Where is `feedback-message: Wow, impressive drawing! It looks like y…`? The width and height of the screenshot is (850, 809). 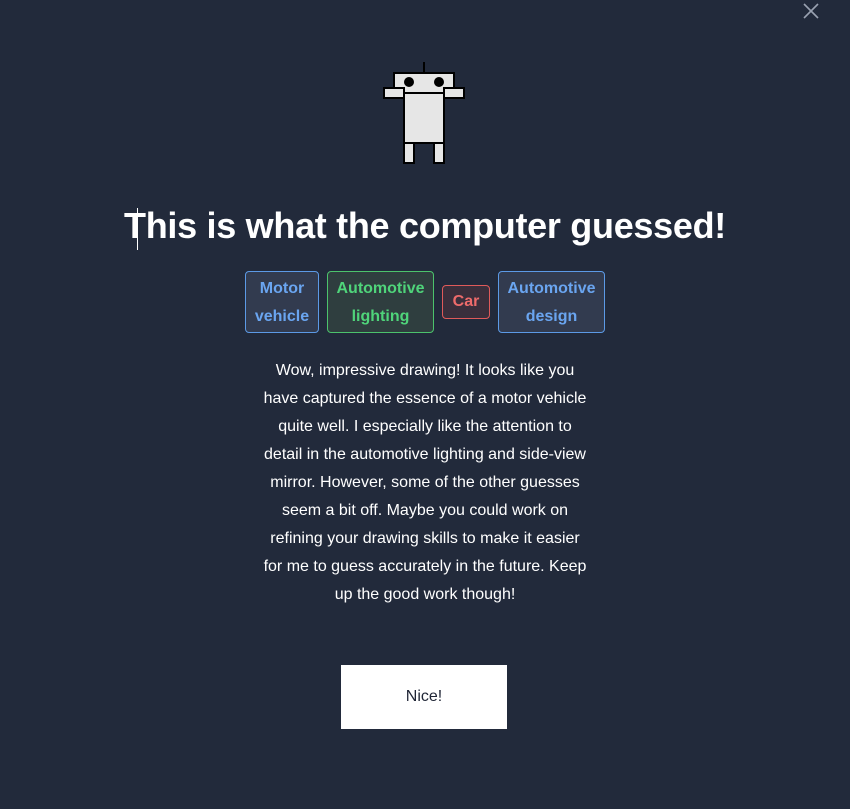
feedback-message: Wow, impressive drawing! It looks like y… is located at coordinates (425, 482).